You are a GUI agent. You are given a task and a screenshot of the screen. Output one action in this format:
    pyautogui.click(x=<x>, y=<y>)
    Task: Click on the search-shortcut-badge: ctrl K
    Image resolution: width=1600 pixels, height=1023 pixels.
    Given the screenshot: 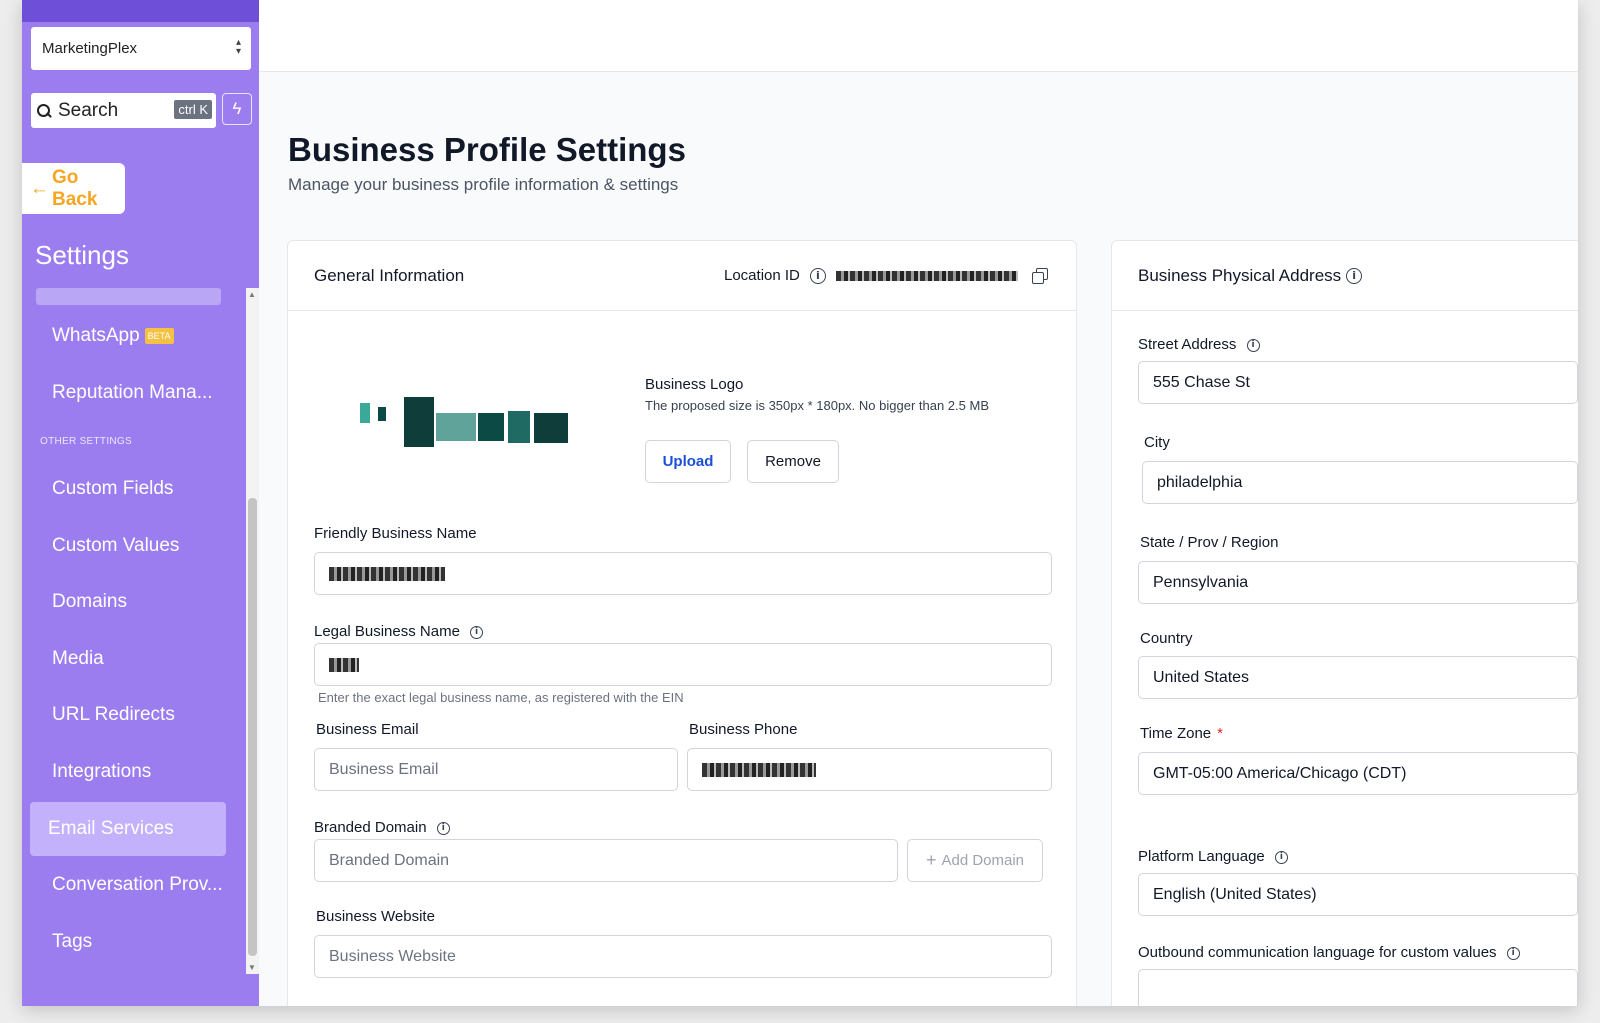 What is the action you would take?
    pyautogui.click(x=193, y=109)
    